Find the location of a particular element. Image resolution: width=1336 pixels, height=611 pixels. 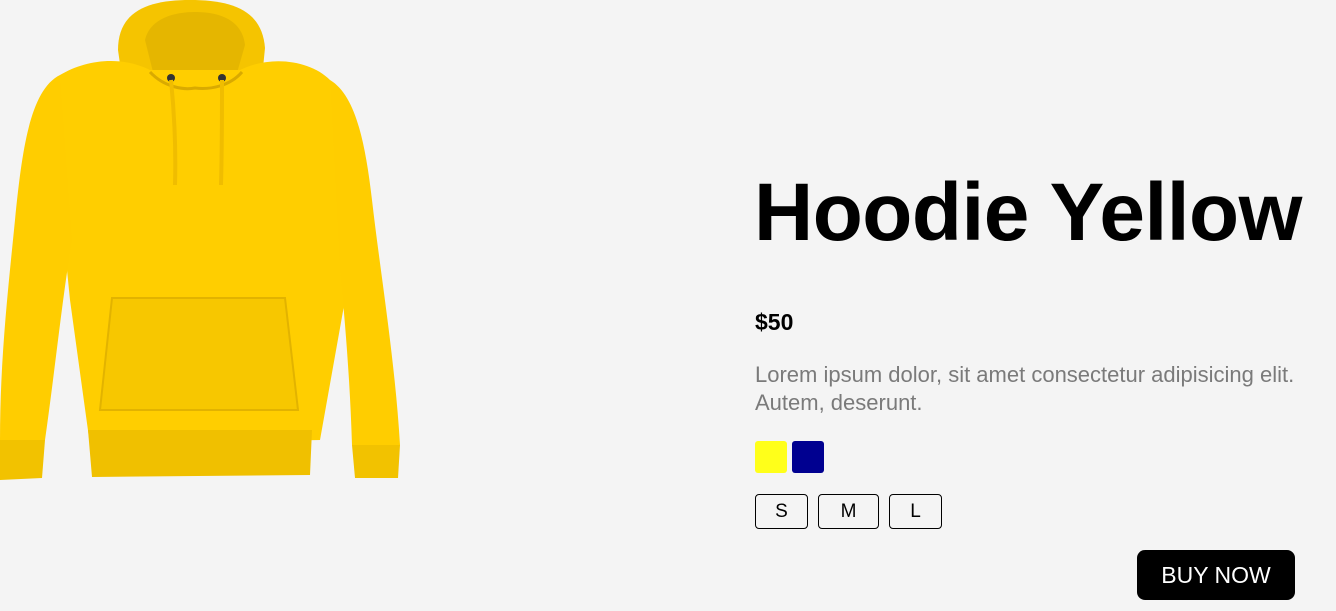

product-title: Hoodie Yellow is located at coordinates (1028, 212).